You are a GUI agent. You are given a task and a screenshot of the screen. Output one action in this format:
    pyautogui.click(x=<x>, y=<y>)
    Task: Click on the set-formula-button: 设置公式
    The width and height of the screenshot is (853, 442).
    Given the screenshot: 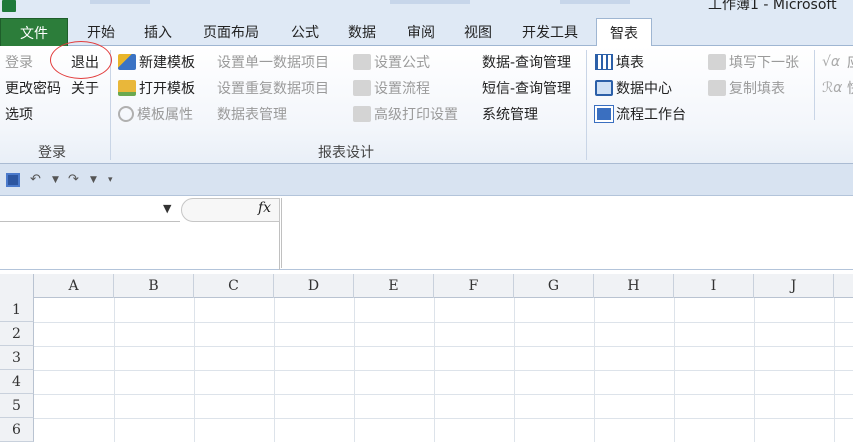 What is the action you would take?
    pyautogui.click(x=391, y=62)
    